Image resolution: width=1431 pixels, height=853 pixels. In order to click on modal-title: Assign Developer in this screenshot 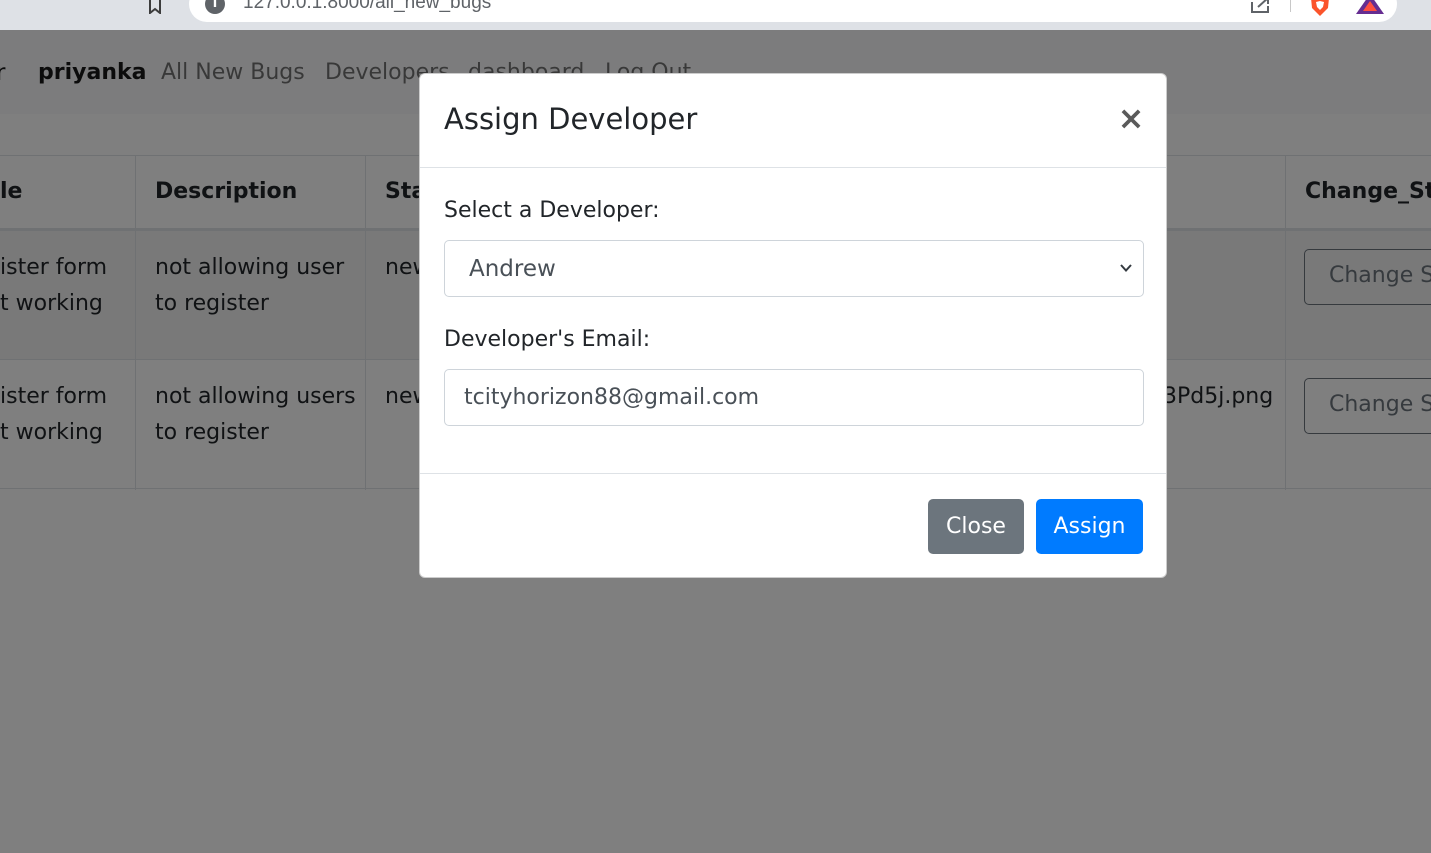, I will do `click(571, 119)`.